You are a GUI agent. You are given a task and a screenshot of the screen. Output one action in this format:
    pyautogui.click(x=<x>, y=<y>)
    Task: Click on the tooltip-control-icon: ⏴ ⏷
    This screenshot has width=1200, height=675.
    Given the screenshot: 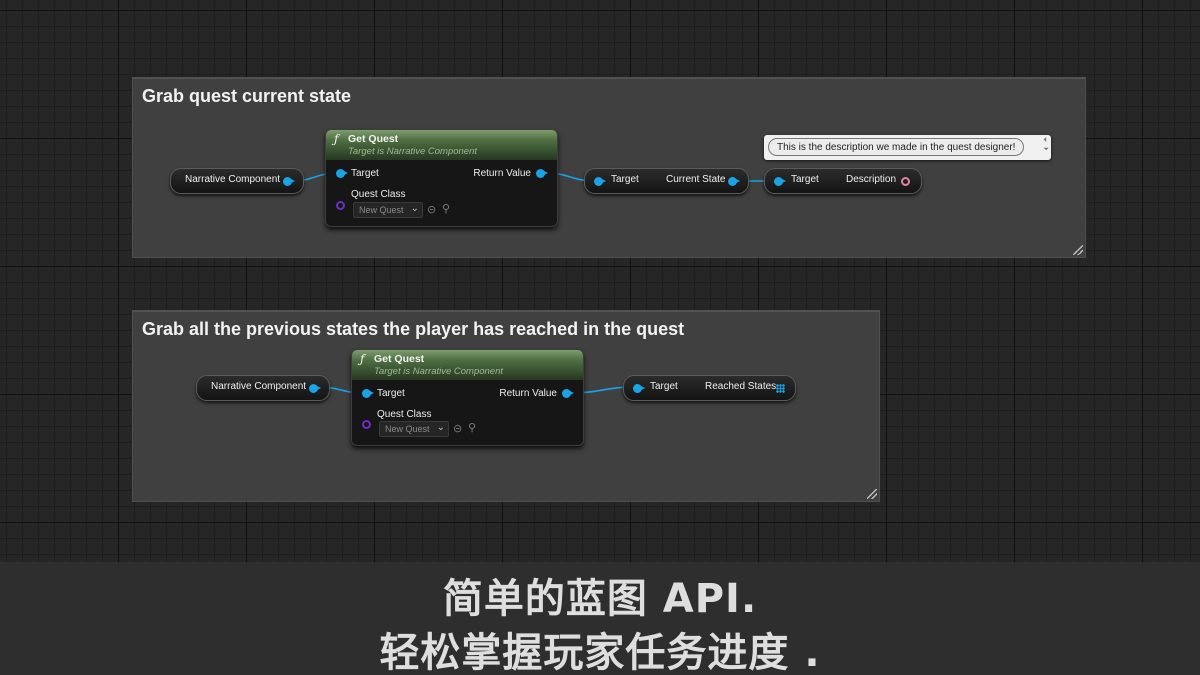 What is the action you would take?
    pyautogui.click(x=1046, y=145)
    